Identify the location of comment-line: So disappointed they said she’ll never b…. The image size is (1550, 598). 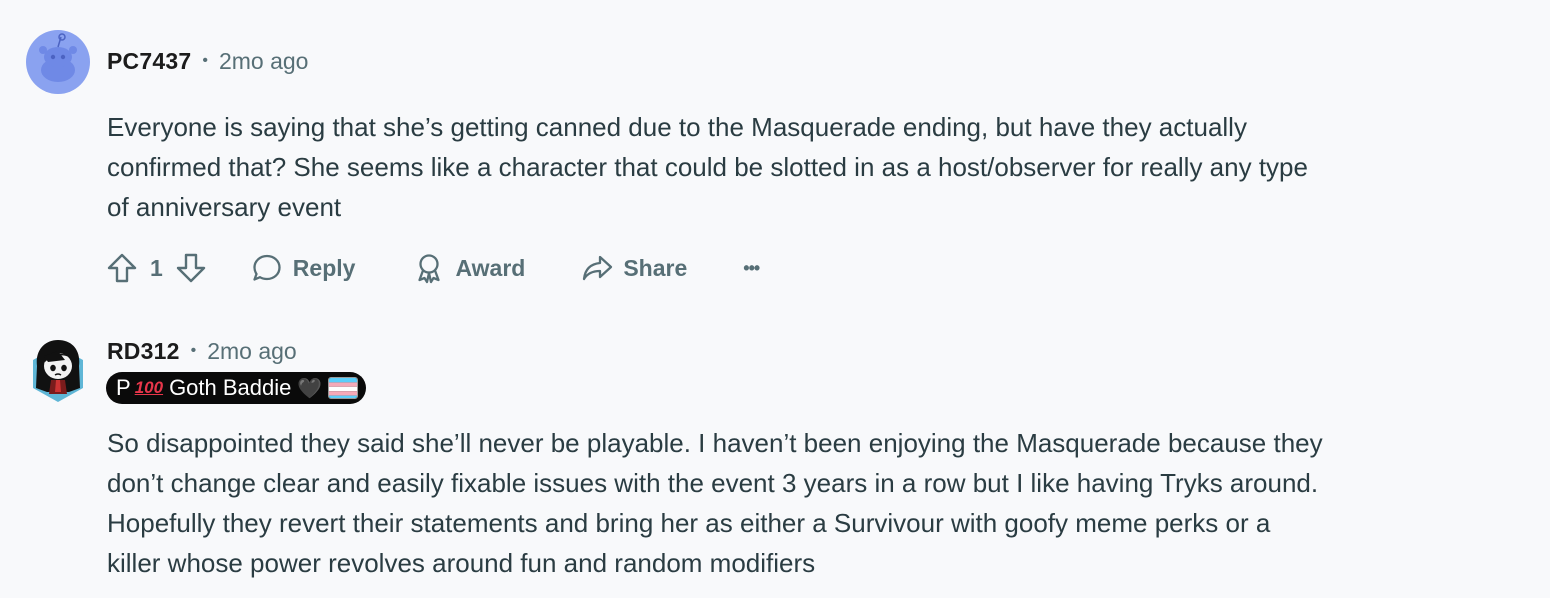
(715, 443).